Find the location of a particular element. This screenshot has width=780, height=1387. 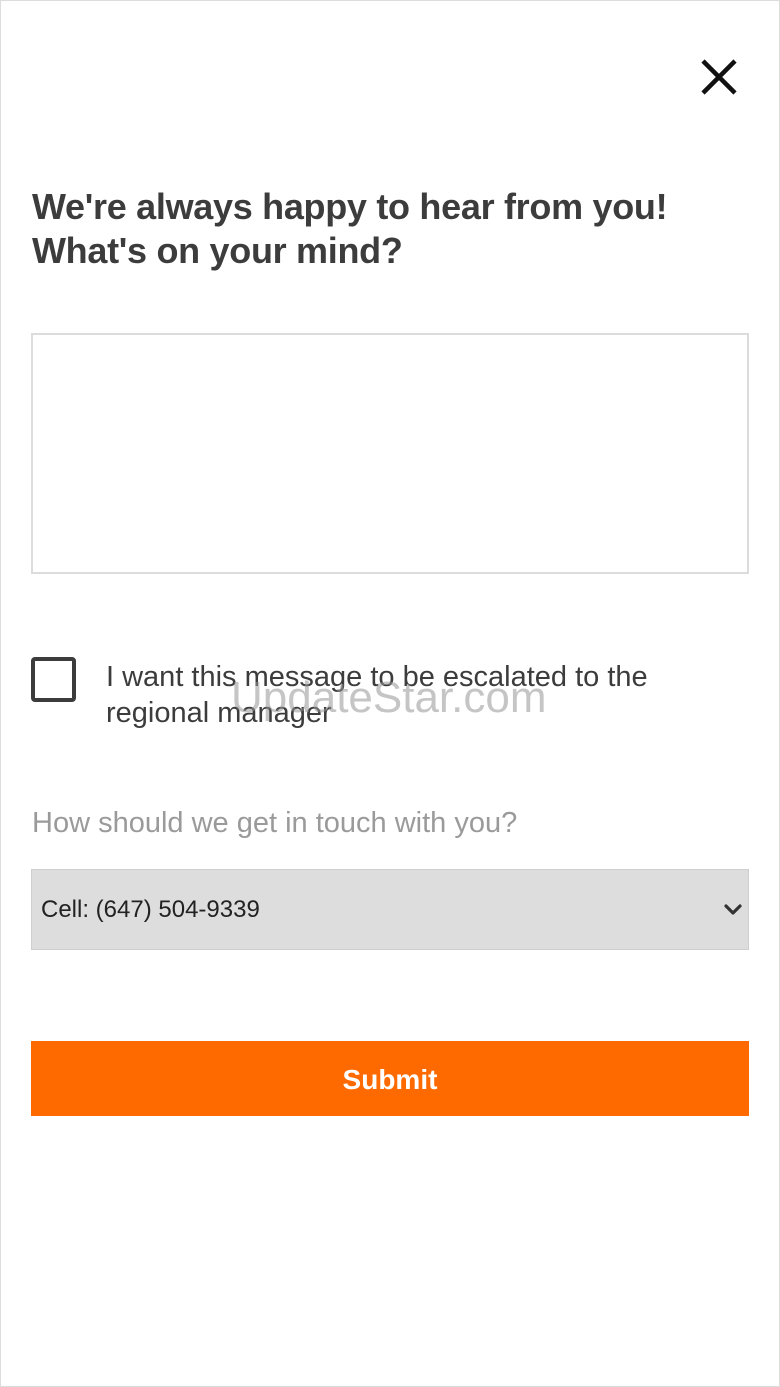

close-button is located at coordinates (719, 77).